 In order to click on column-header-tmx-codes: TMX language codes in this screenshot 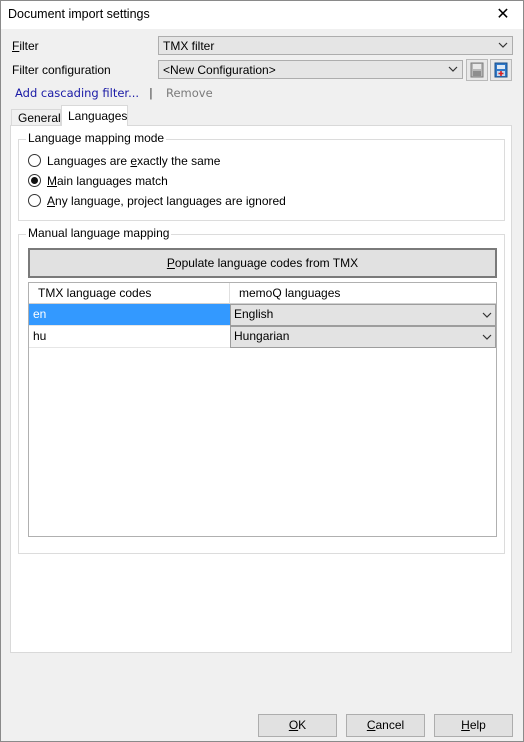, I will do `click(129, 293)`.